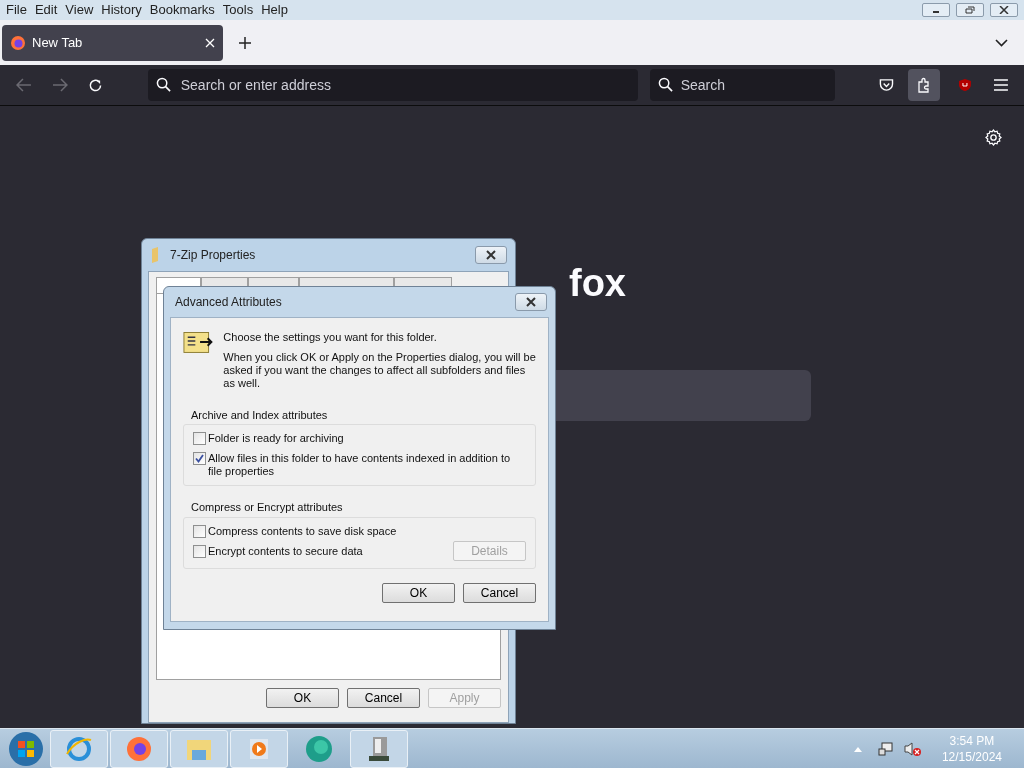 The width and height of the screenshot is (1024, 768). What do you see at coordinates (18, 42) in the screenshot?
I see `browser-logo-icon` at bounding box center [18, 42].